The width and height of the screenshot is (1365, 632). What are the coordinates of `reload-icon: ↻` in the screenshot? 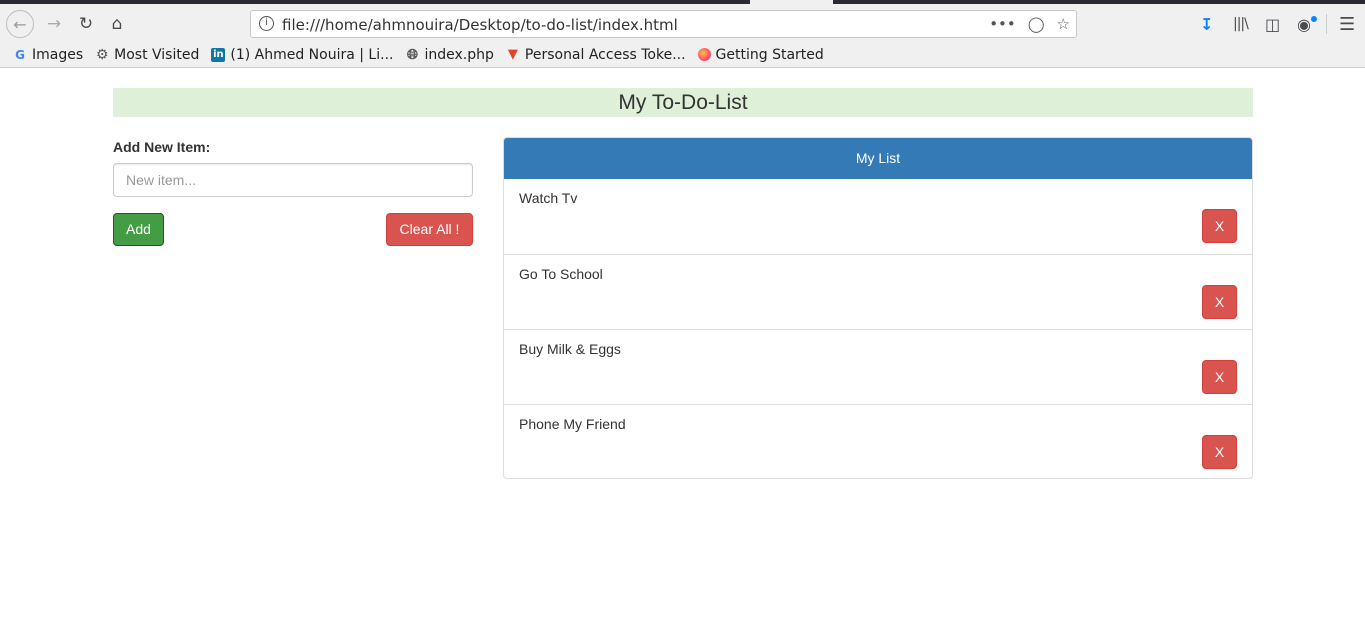 It's located at (86, 24).